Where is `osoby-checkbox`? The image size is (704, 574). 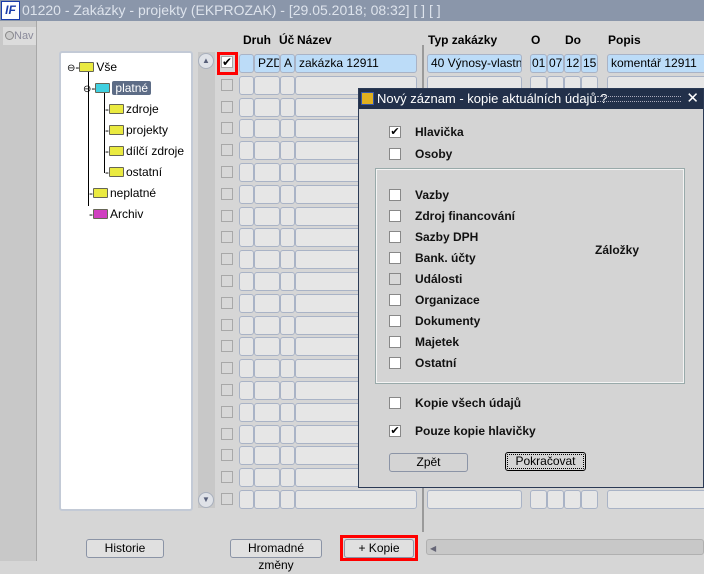
osoby-checkbox is located at coordinates (395, 154).